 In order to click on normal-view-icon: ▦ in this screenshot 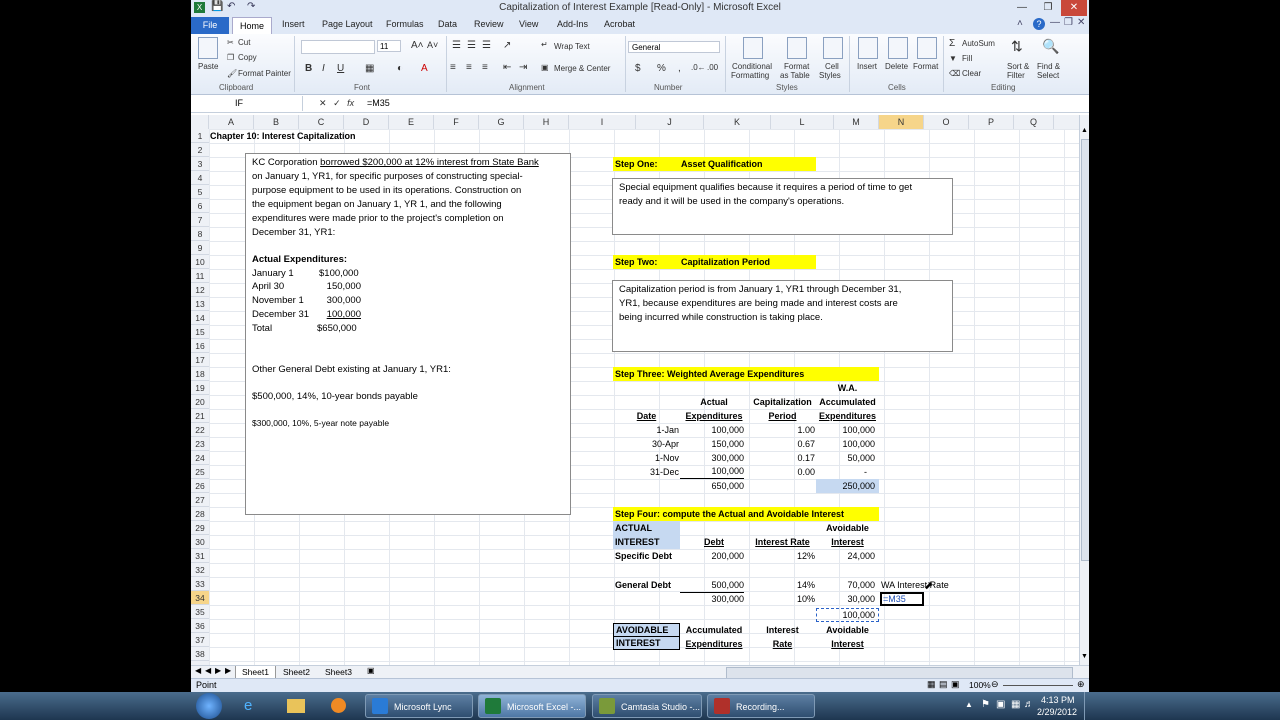, I will do `click(931, 684)`.